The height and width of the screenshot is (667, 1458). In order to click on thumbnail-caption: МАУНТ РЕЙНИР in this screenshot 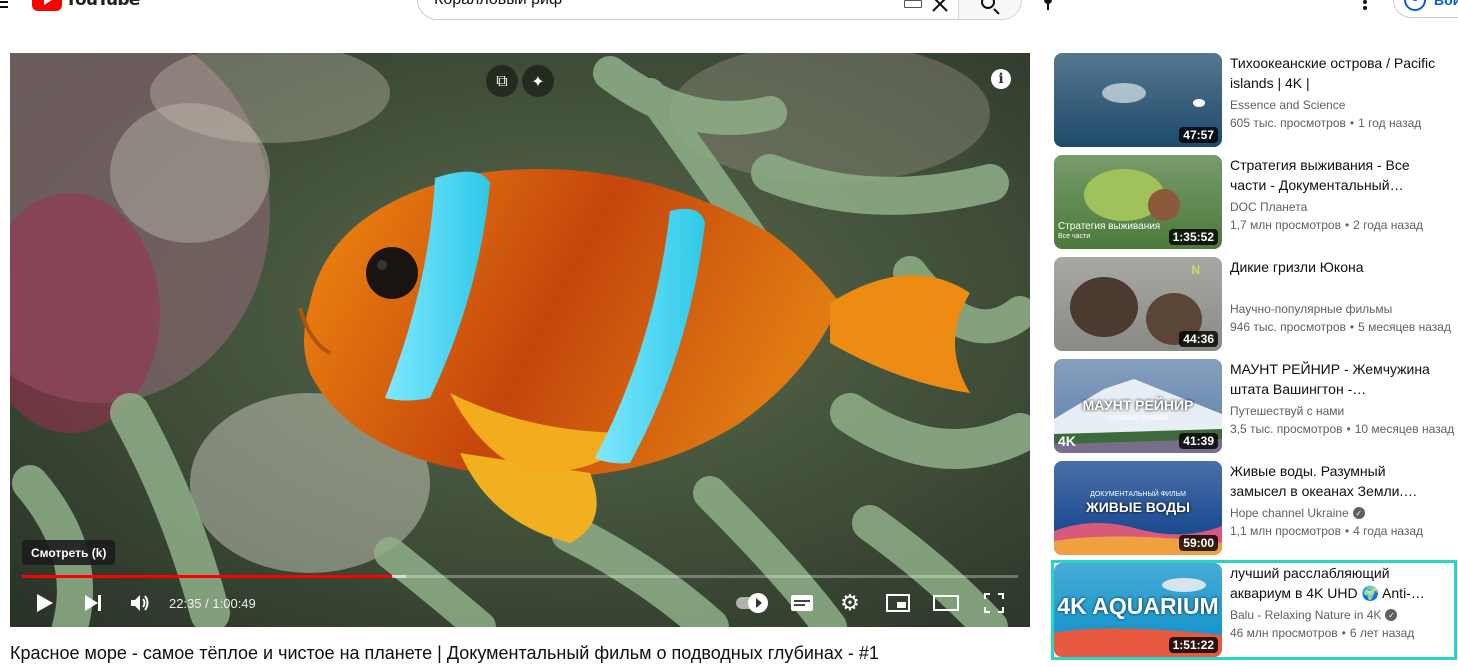, I will do `click(1138, 405)`.